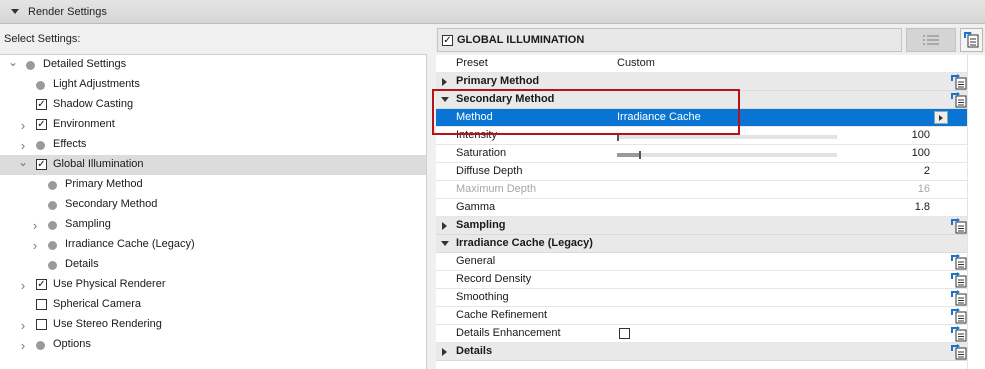 The width and height of the screenshot is (985, 369). I want to click on property-row-method: Method Irradiance Cache, so click(701, 118).